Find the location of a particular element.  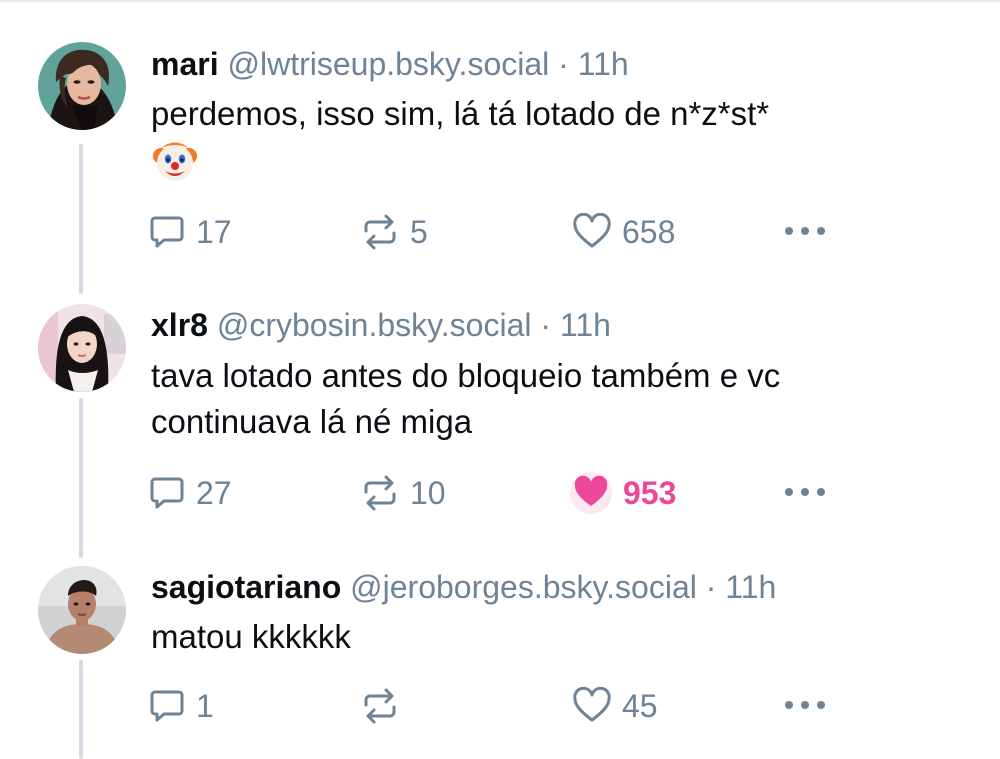

like-count: 45 is located at coordinates (640, 705).